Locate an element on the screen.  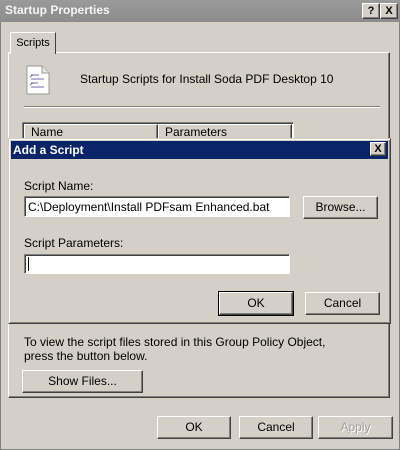
column-header-parameters-label: Parameters is located at coordinates (196, 132).